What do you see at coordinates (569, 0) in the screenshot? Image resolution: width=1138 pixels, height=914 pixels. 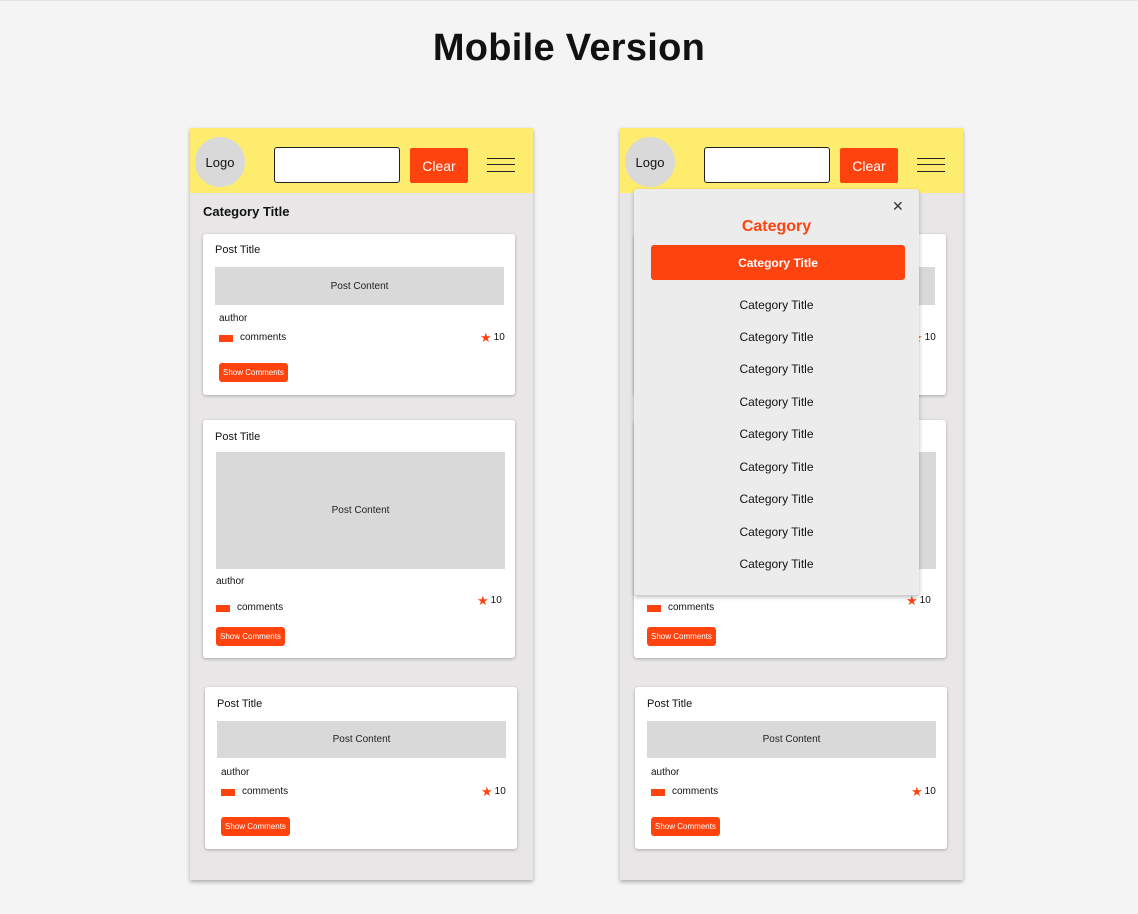 I see `top-divider` at bounding box center [569, 0].